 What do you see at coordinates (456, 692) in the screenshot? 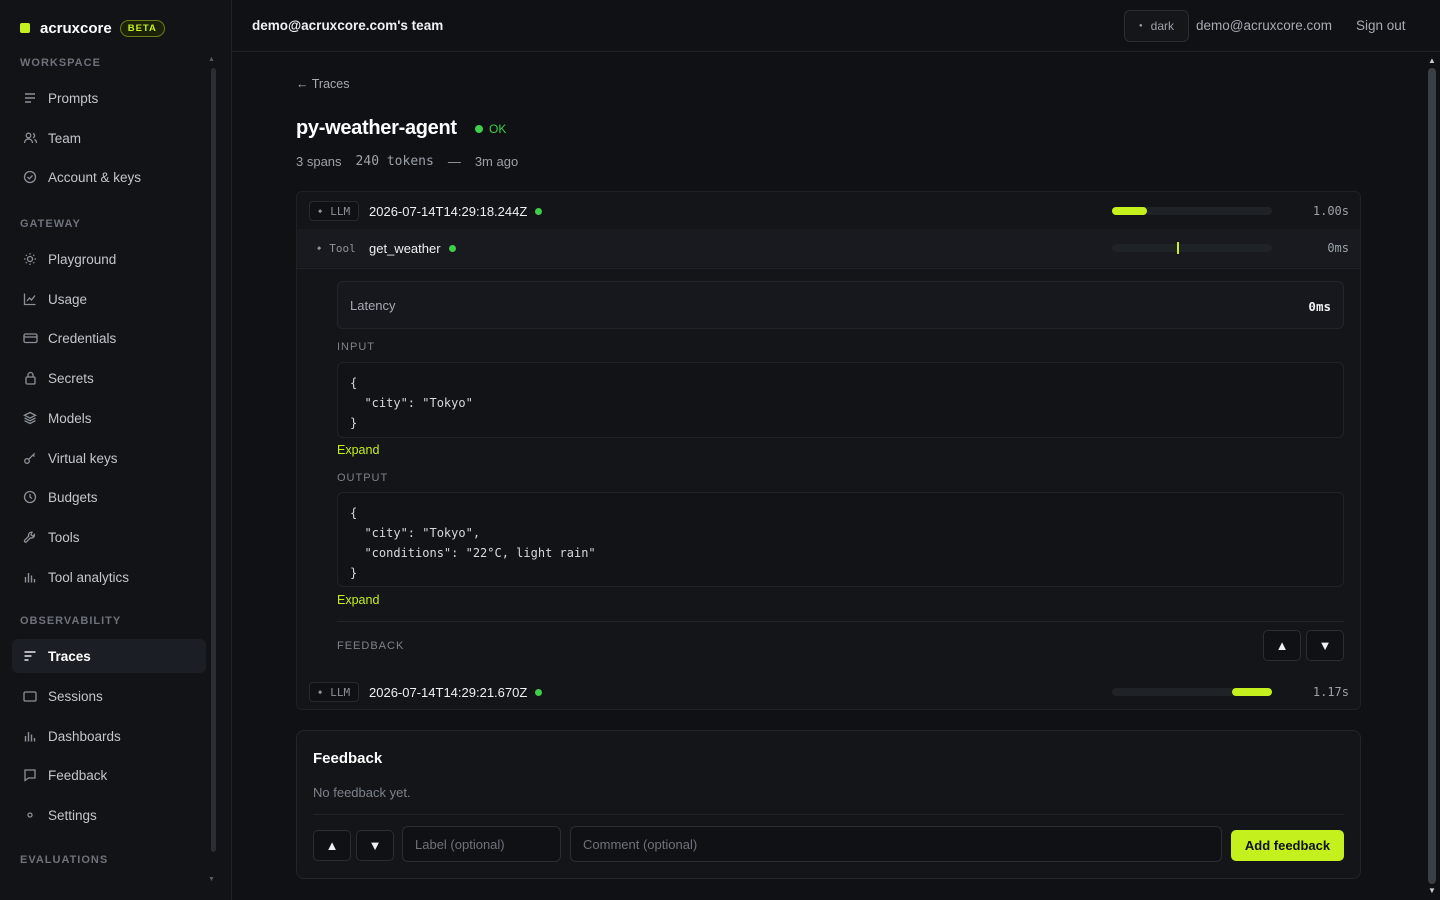
I see `span-name: 2026-07-14T14:29:21.670Z` at bounding box center [456, 692].